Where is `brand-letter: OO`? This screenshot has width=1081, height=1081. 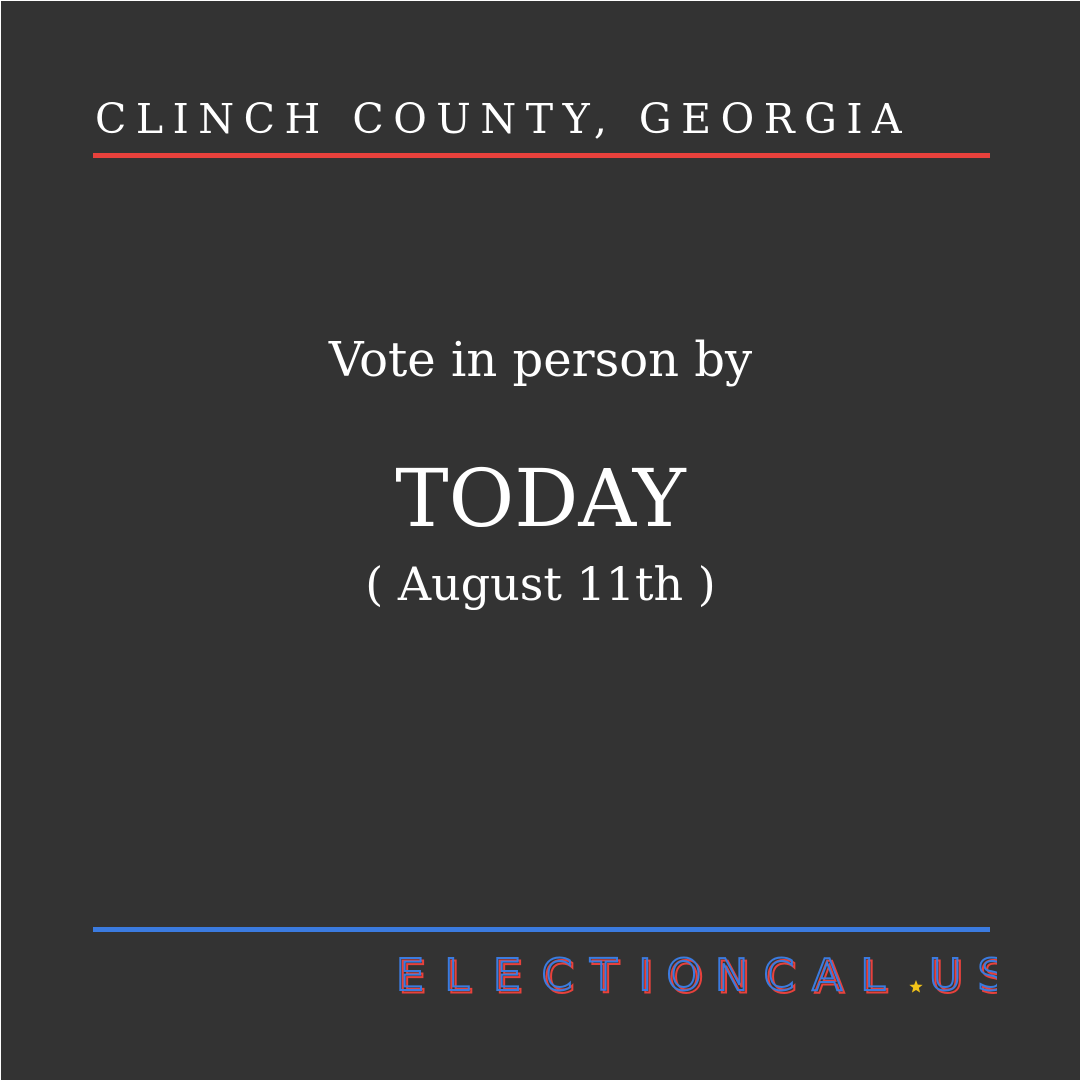
brand-letter: OO is located at coordinates (685, 976).